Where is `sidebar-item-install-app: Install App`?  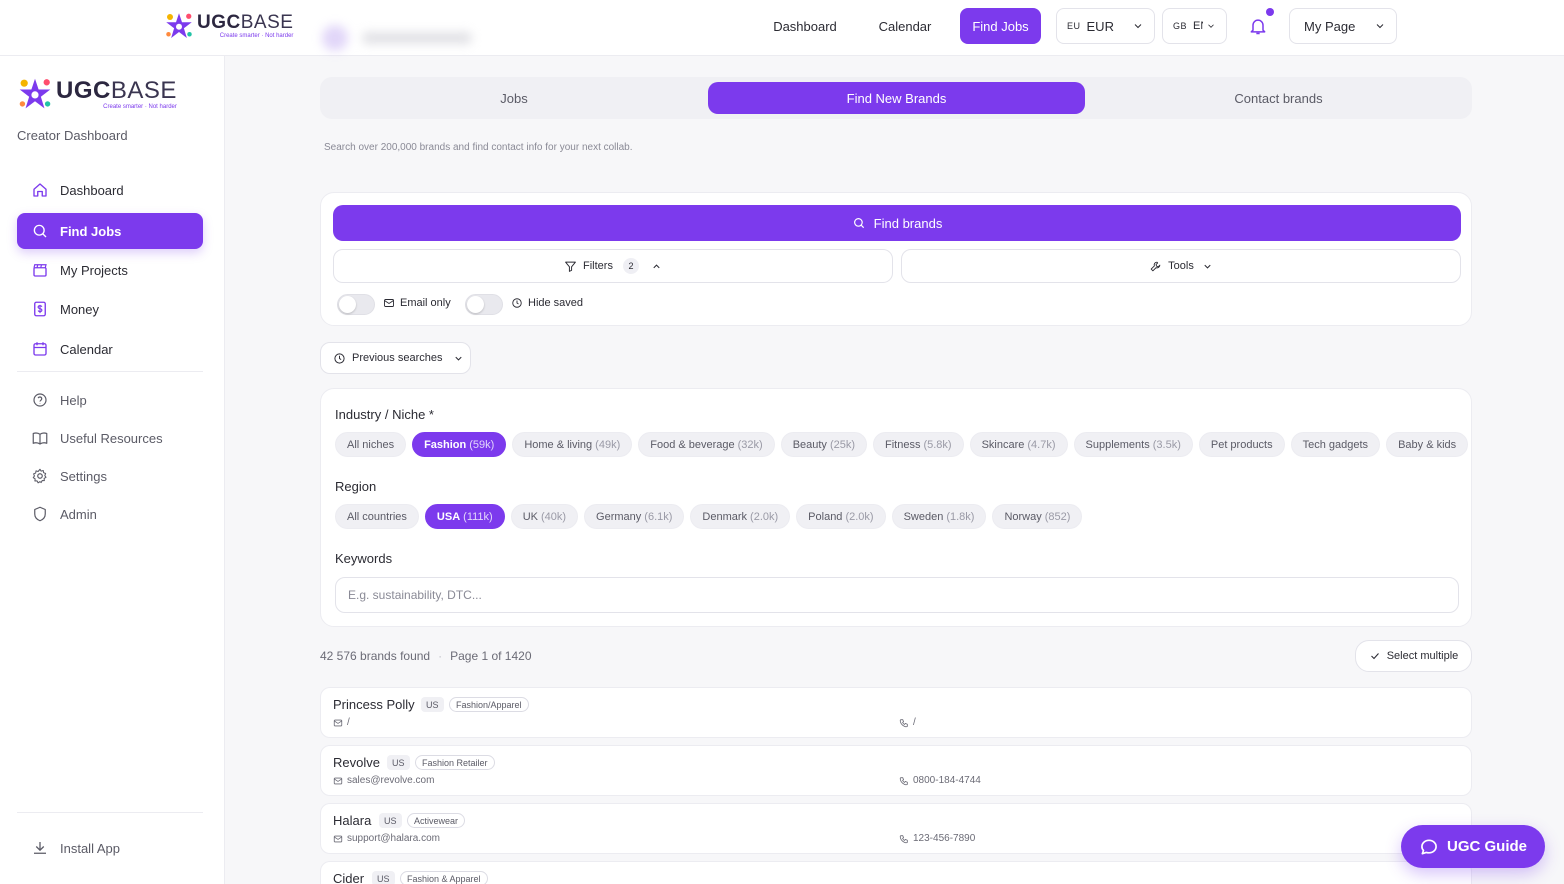 sidebar-item-install-app: Install App is located at coordinates (110, 848).